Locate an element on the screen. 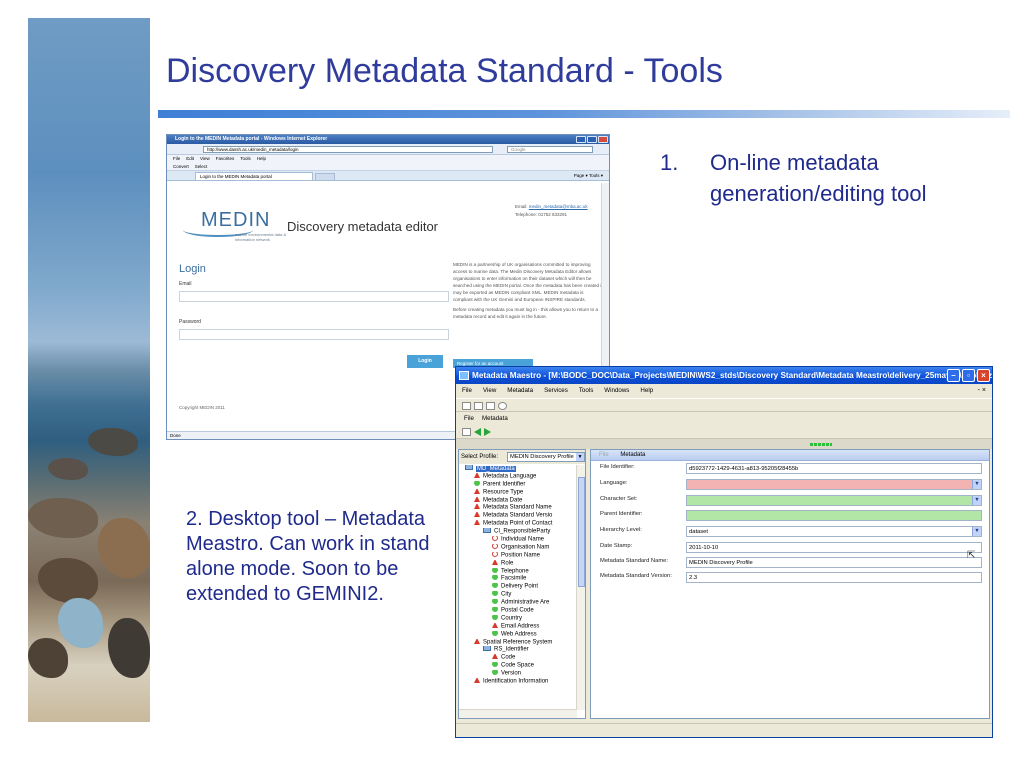  tree-node: RS_Identifier is located at coordinates (518, 650).